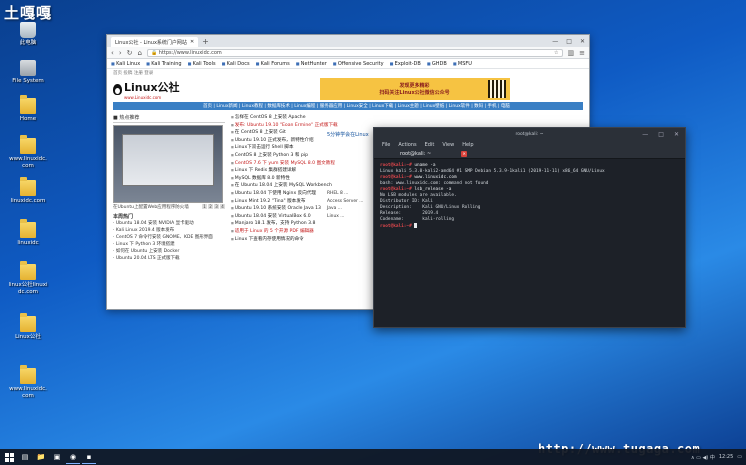  I want to click on pager-button: 3, so click(216, 206).